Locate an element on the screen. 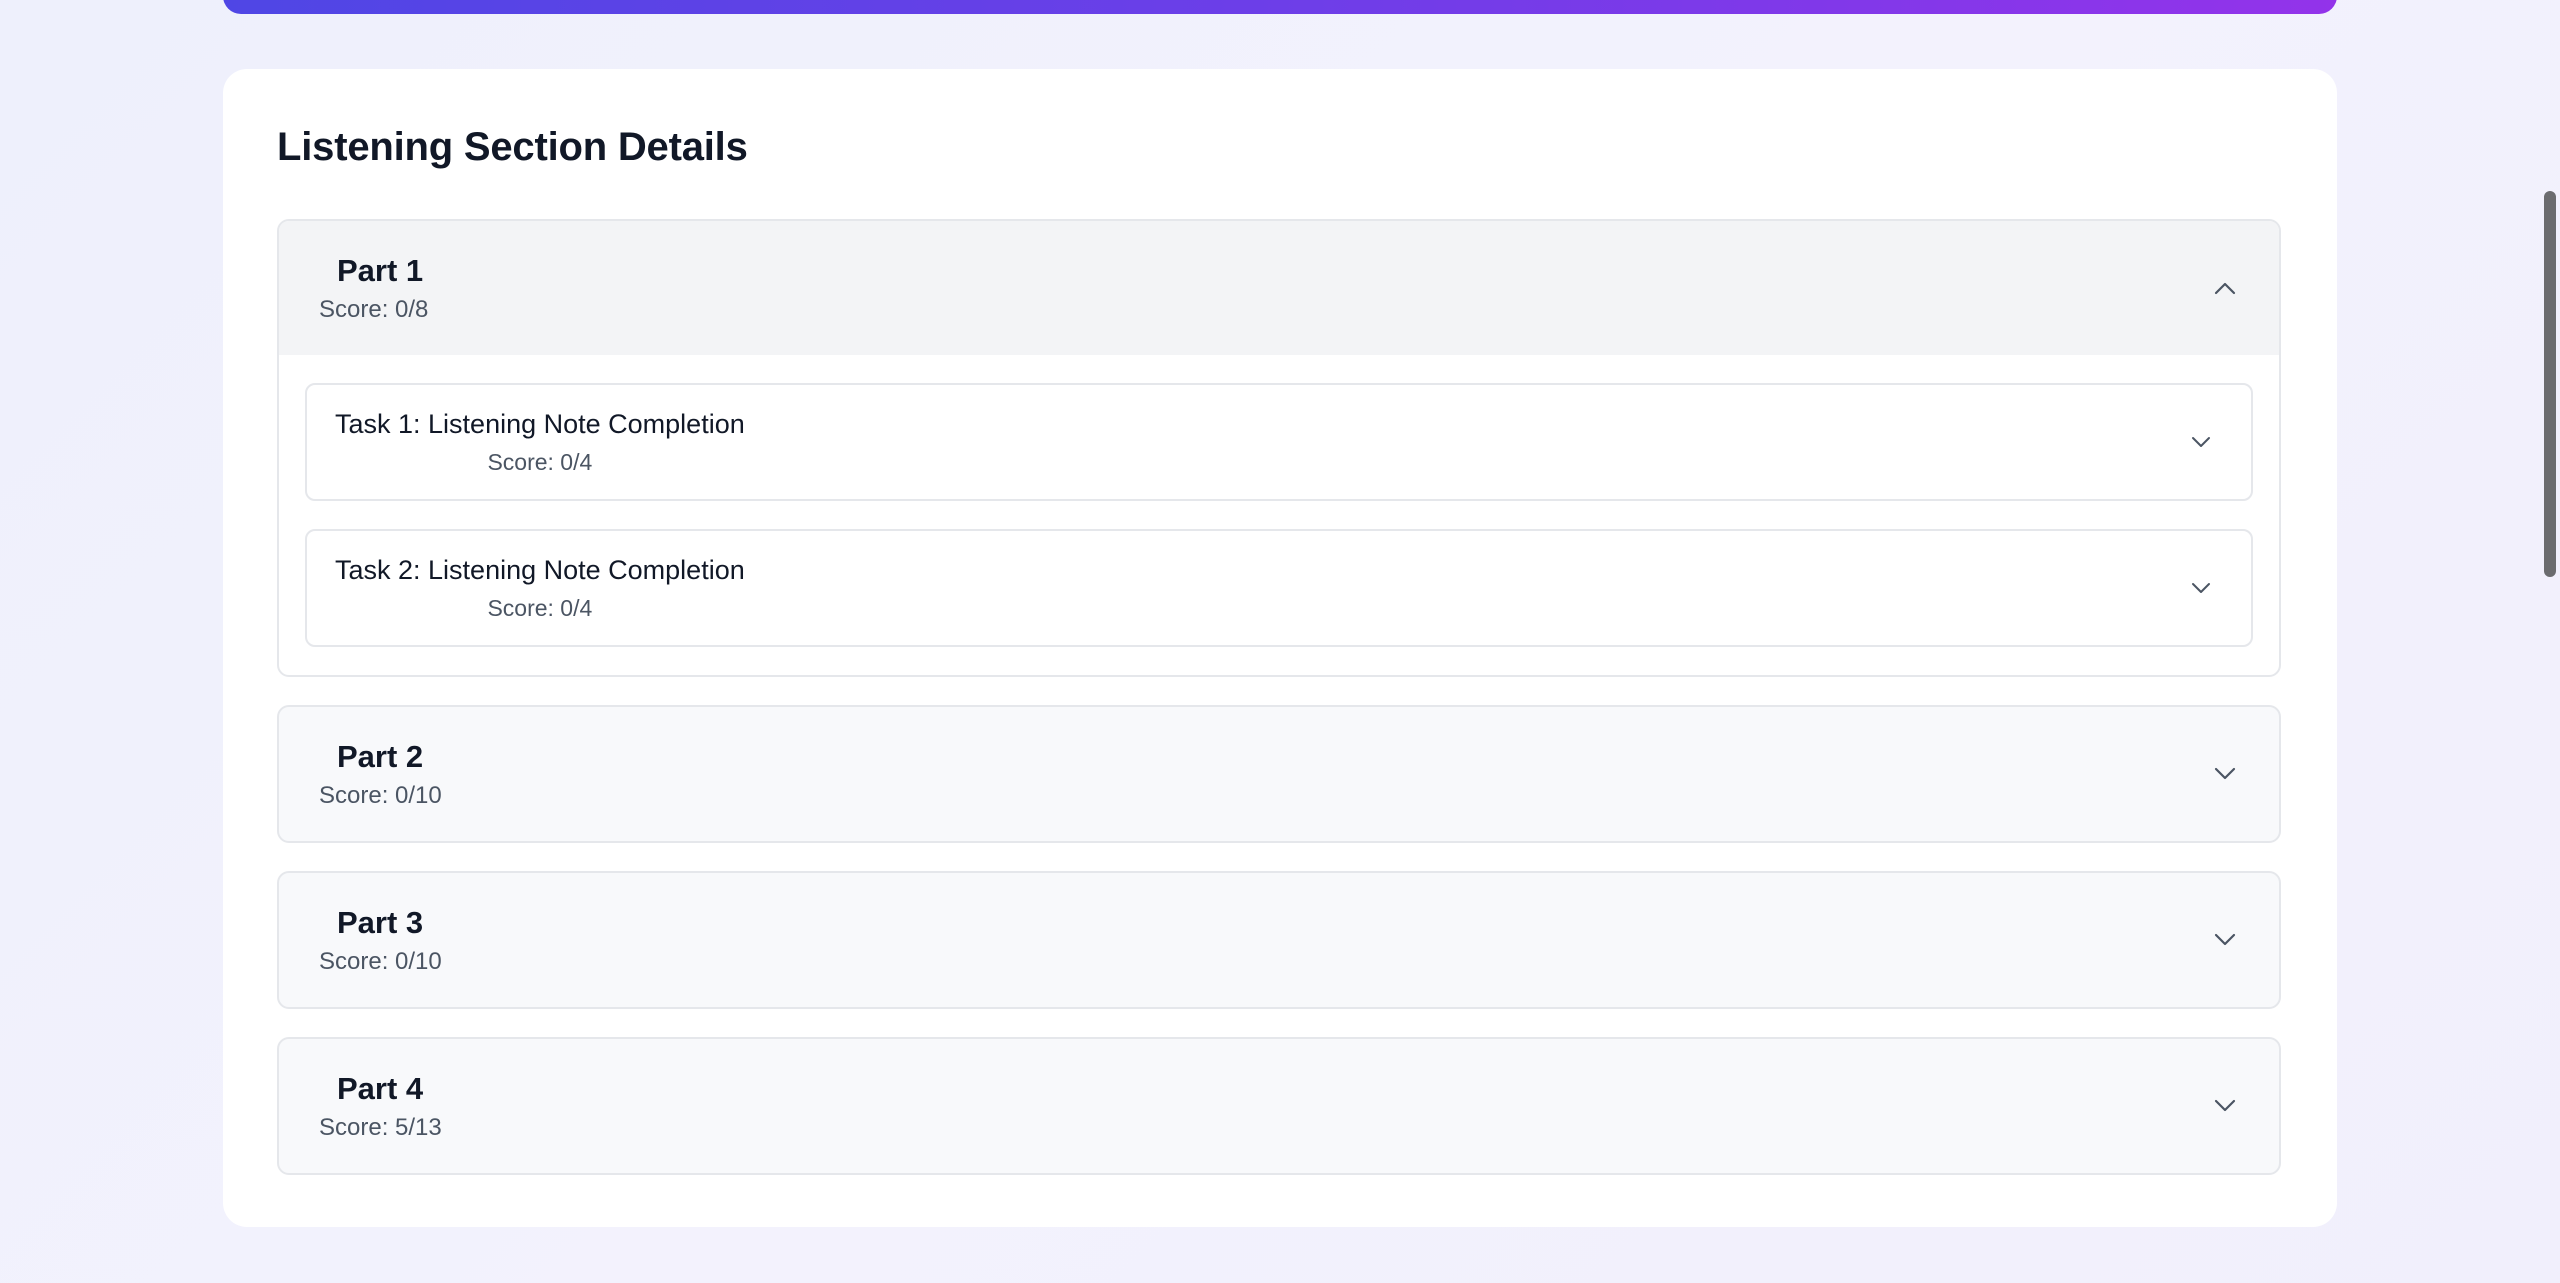 The image size is (2560, 1283). part-2-header: Part 2 Score: 0/10 is located at coordinates (1279, 774).